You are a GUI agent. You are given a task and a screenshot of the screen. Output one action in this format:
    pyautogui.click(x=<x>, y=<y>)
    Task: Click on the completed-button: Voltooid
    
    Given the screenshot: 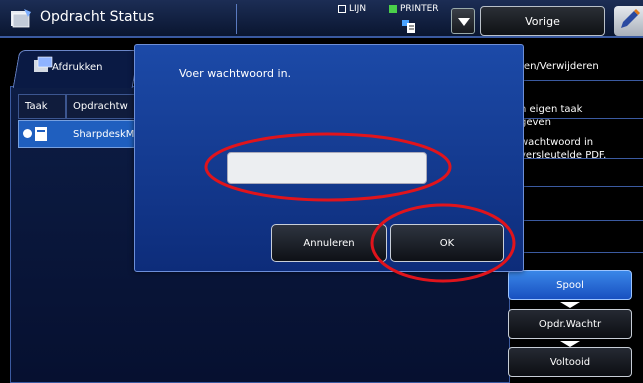 What is the action you would take?
    pyautogui.click(x=570, y=362)
    